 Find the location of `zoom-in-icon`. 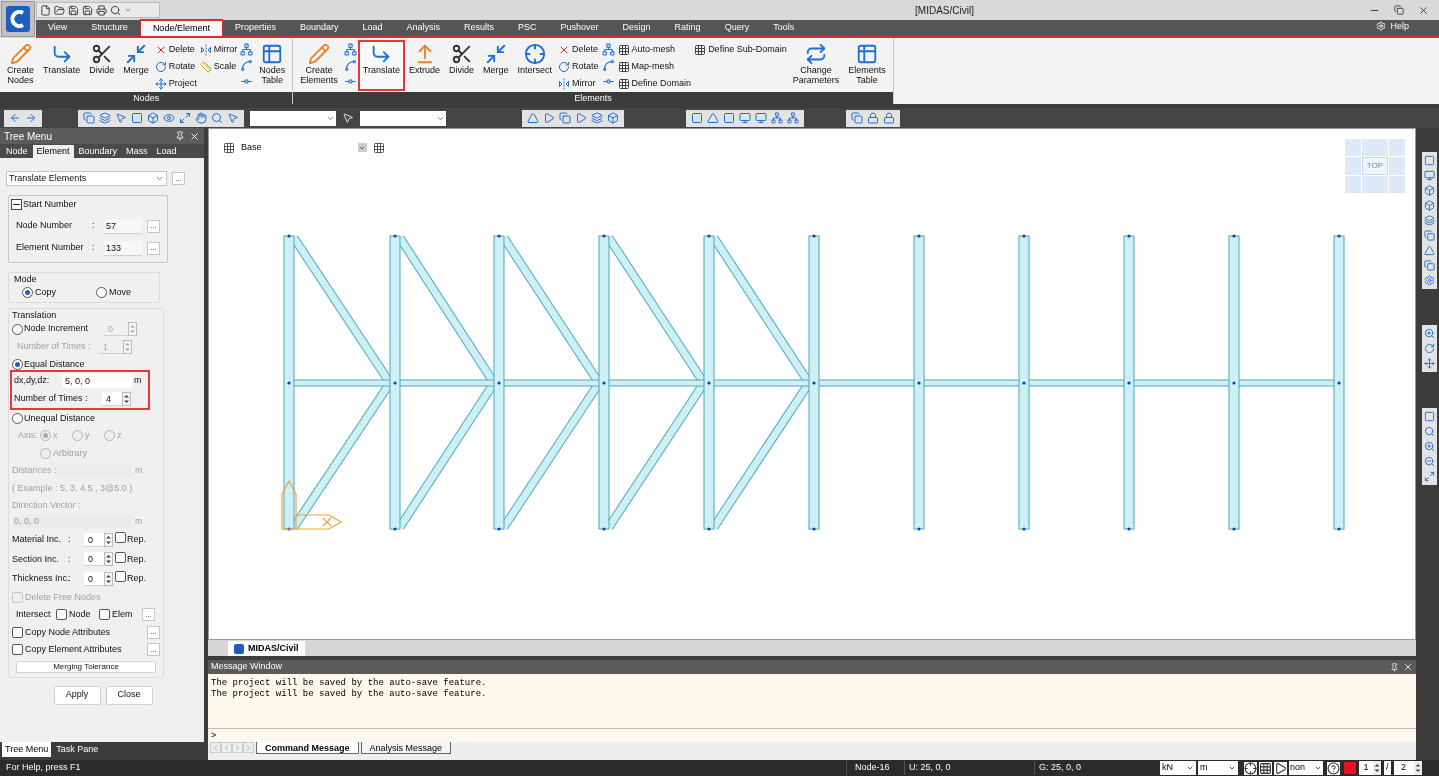

zoom-in-icon is located at coordinates (1429, 333).